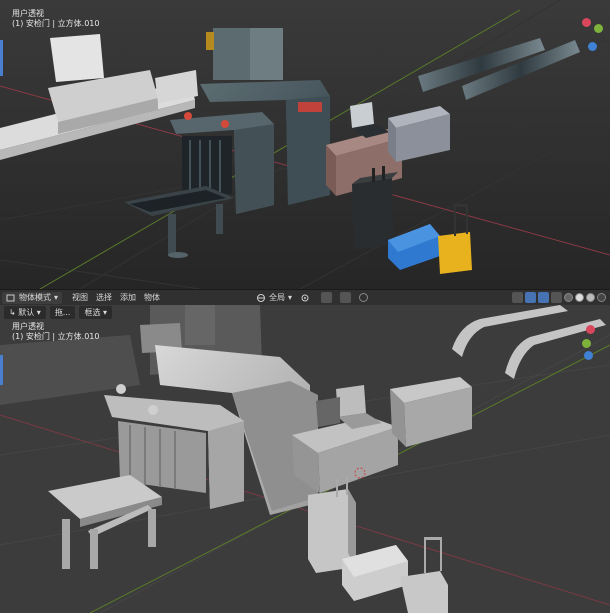  What do you see at coordinates (556, 297) in the screenshot?
I see `xray-toggle-icon` at bounding box center [556, 297].